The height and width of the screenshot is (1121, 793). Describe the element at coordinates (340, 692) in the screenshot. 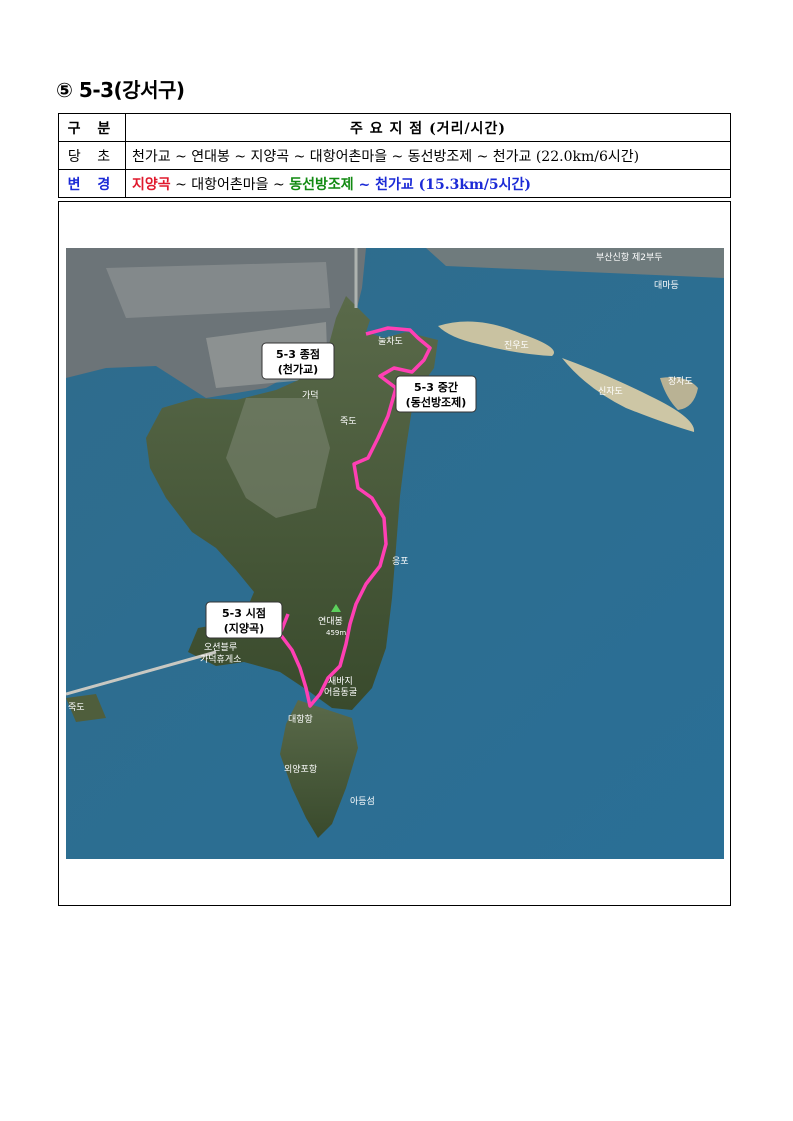

I see `label-cave: 어음동굴` at that location.